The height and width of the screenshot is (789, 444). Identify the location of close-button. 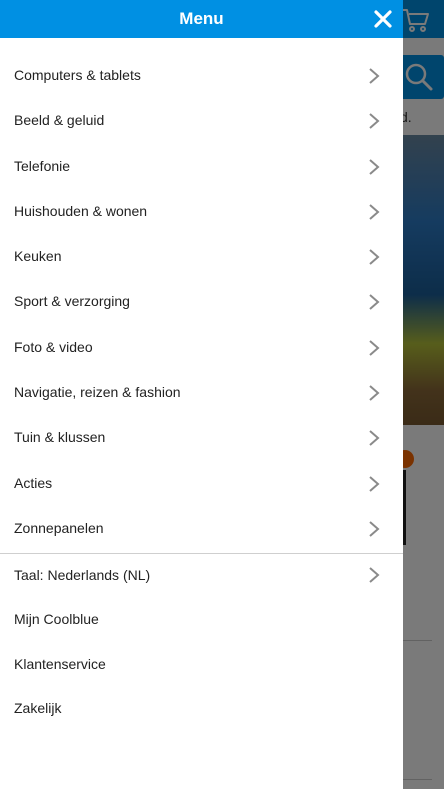
(383, 19).